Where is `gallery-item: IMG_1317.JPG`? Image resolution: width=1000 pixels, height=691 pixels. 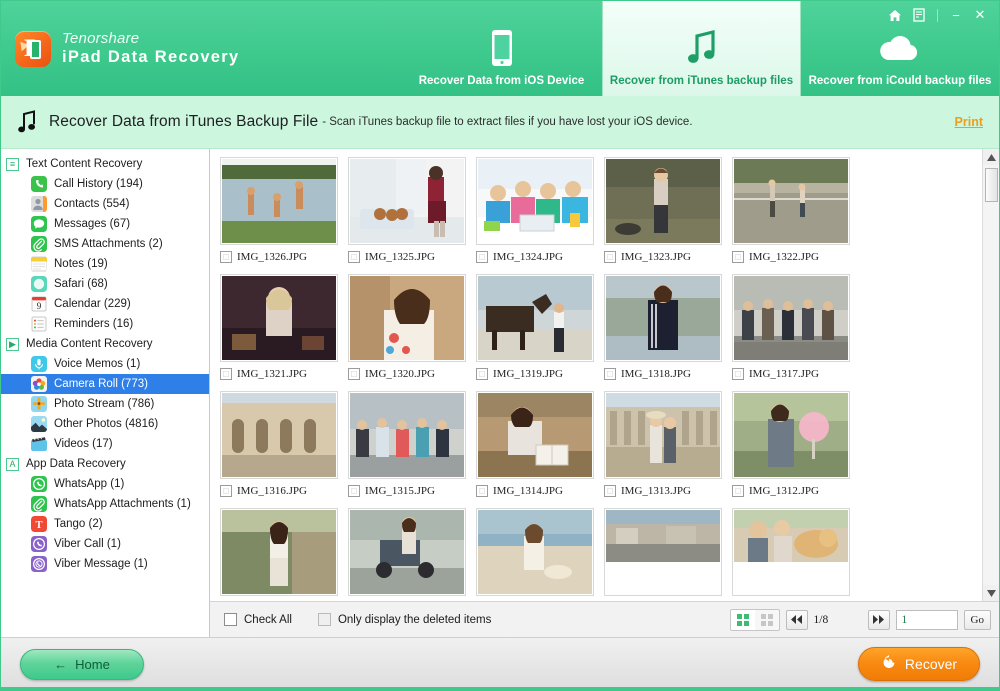 gallery-item: IMG_1317.JPG is located at coordinates (796, 328).